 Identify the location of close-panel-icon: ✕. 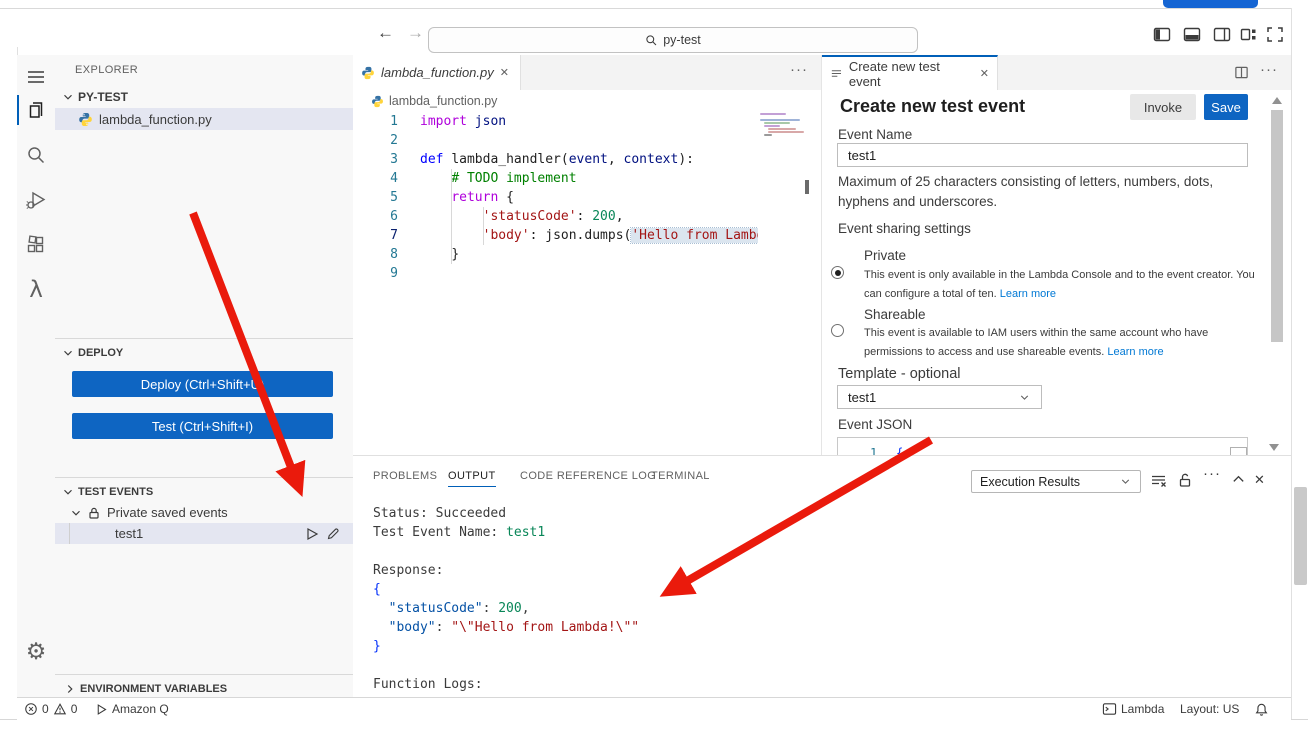
(1259, 480).